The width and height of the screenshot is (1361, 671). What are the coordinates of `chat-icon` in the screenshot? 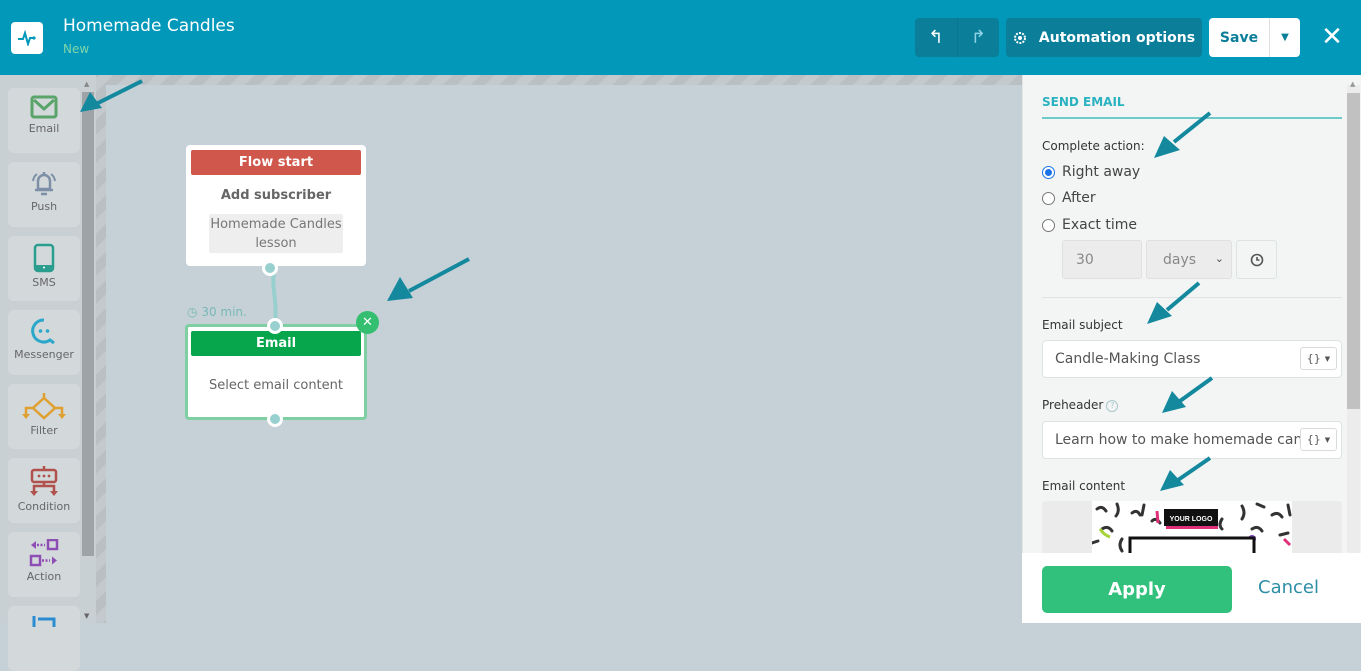 It's located at (43, 331).